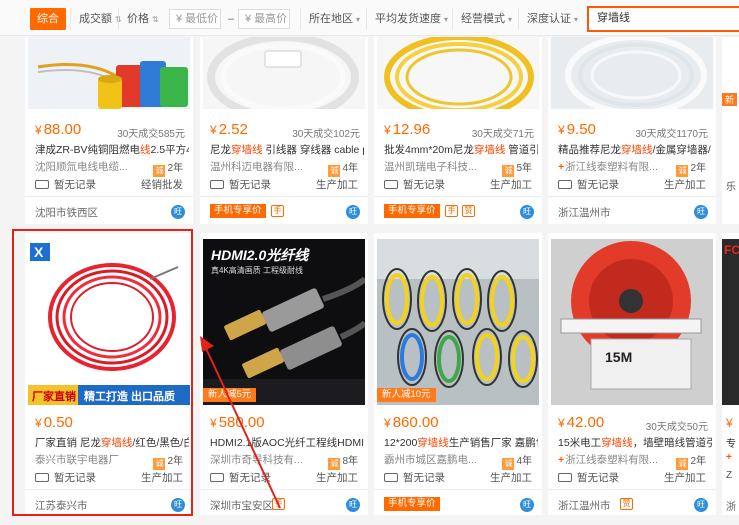 This screenshot has width=739, height=525. What do you see at coordinates (238, 211) in the screenshot?
I see `mobile-price-badge: 手机专享价` at bounding box center [238, 211].